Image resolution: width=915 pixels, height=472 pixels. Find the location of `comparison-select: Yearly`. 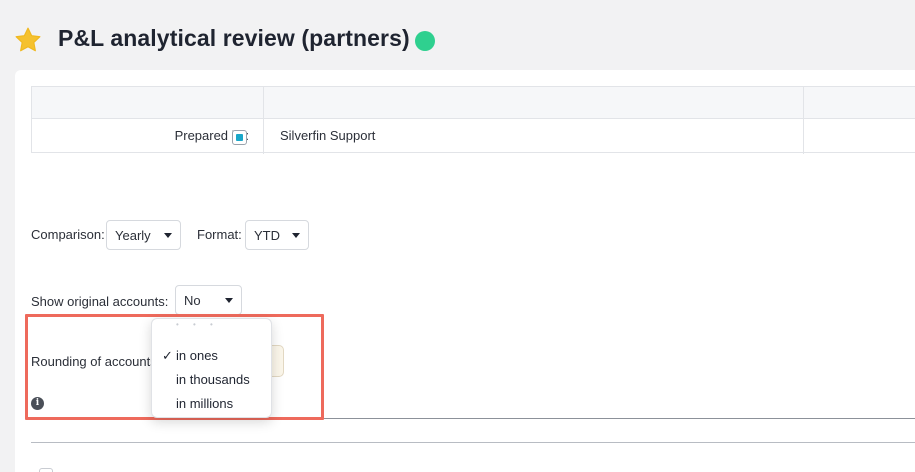

comparison-select: Yearly is located at coordinates (143, 235).